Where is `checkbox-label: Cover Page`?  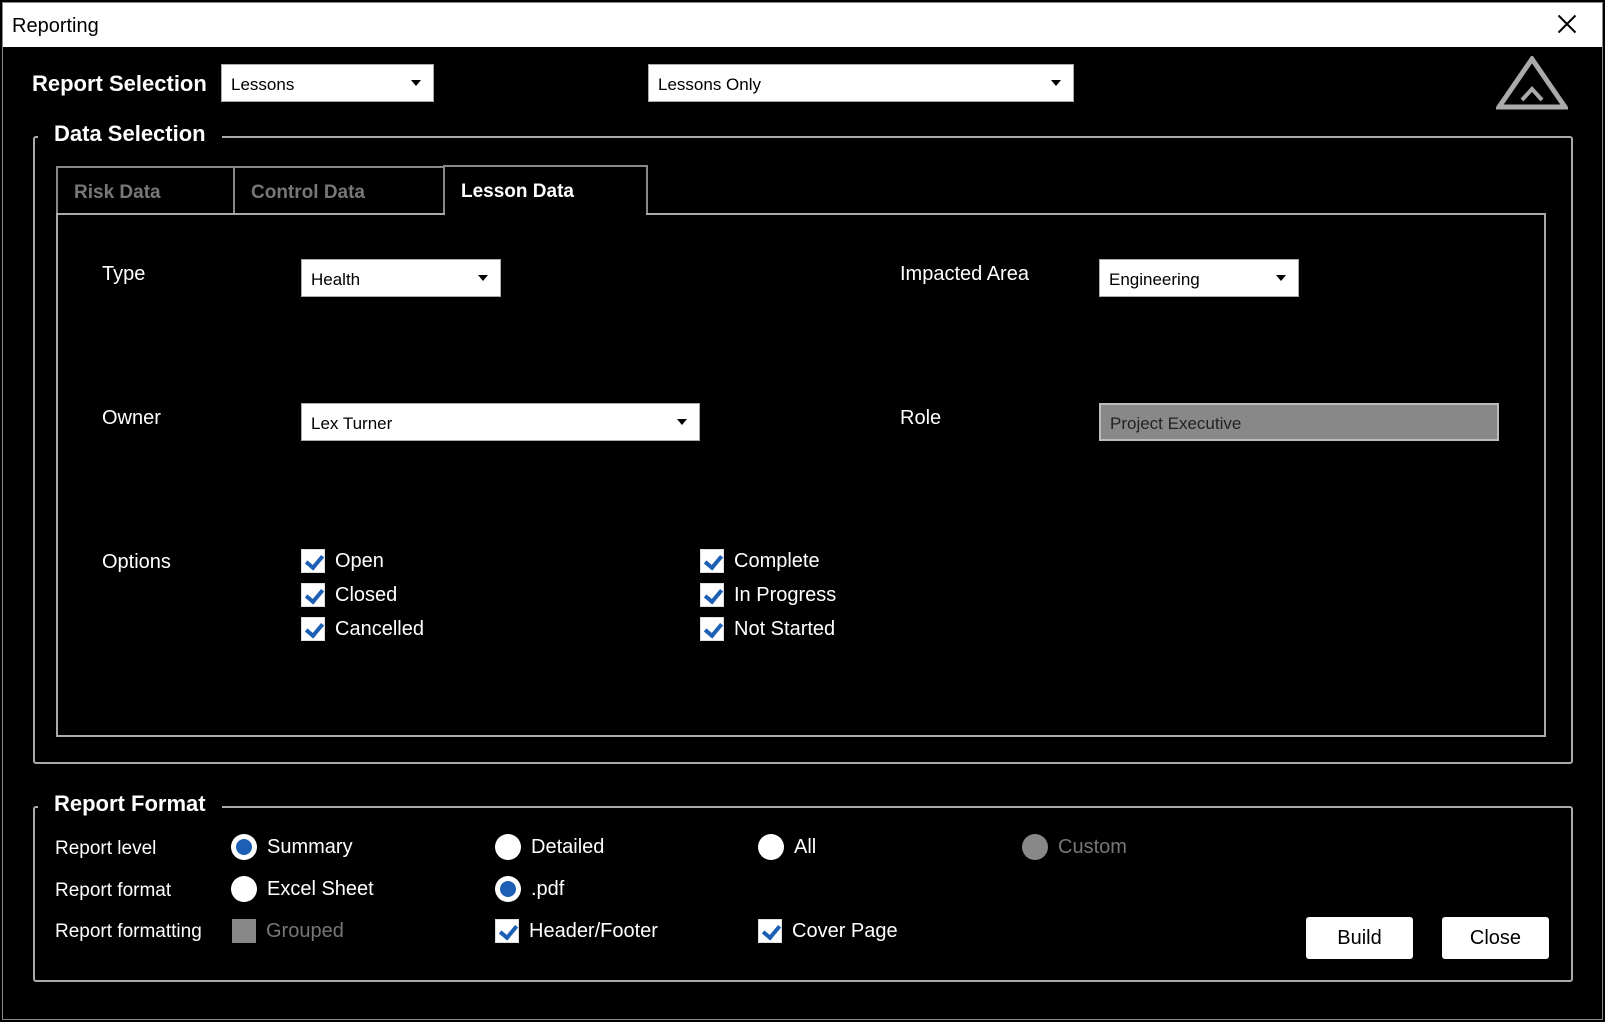 checkbox-label: Cover Page is located at coordinates (845, 930).